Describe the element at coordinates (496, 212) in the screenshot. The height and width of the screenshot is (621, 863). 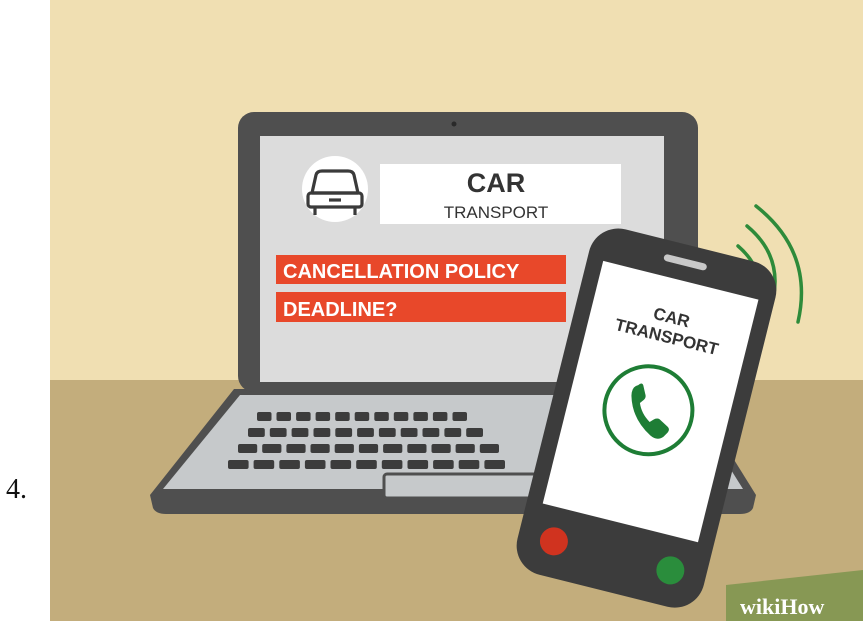
I see `laptop-heading-line2: TRANSPORT` at that location.